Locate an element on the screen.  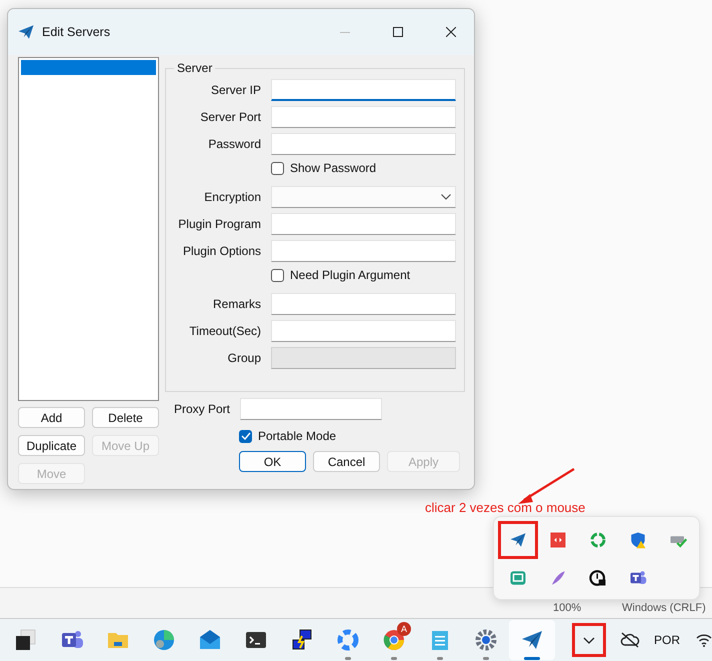
remote-arrows-icon is located at coordinates (558, 540).